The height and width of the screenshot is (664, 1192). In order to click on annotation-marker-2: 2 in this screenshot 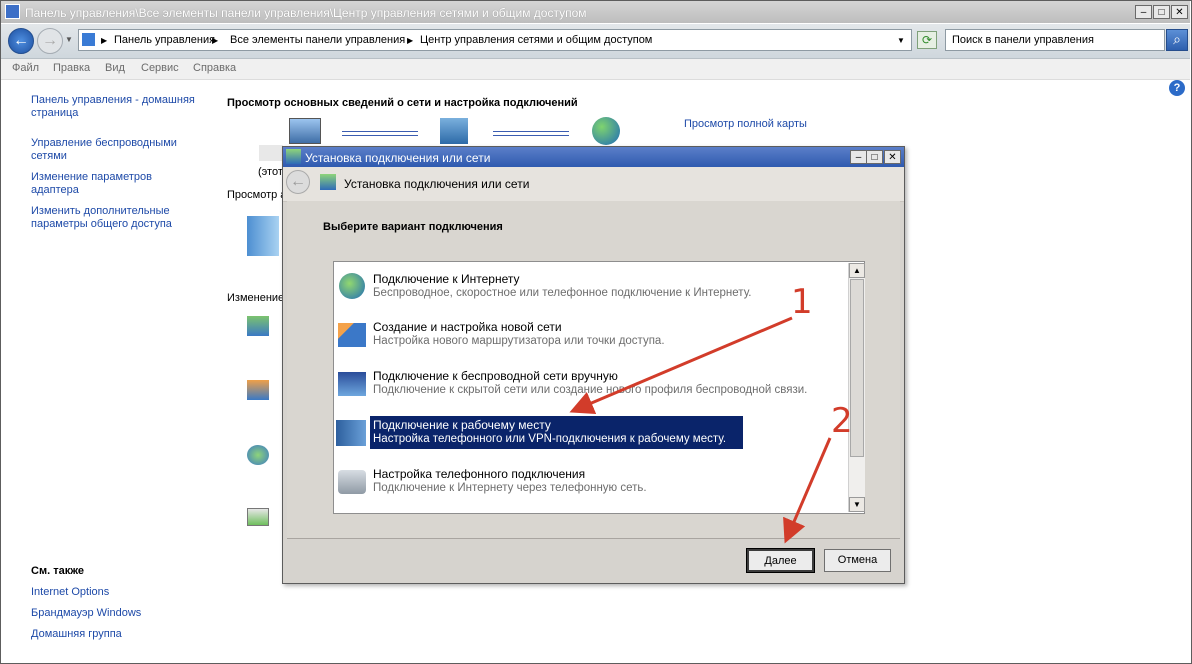, I will do `click(842, 421)`.